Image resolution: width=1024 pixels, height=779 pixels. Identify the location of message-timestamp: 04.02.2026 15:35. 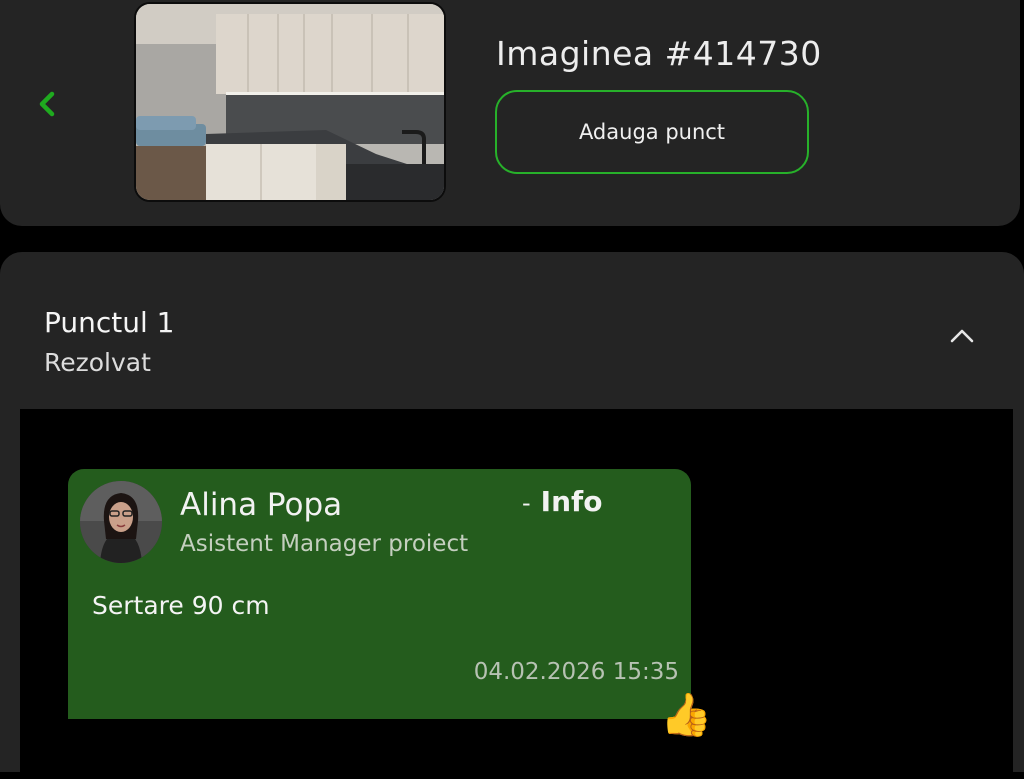
(576, 672).